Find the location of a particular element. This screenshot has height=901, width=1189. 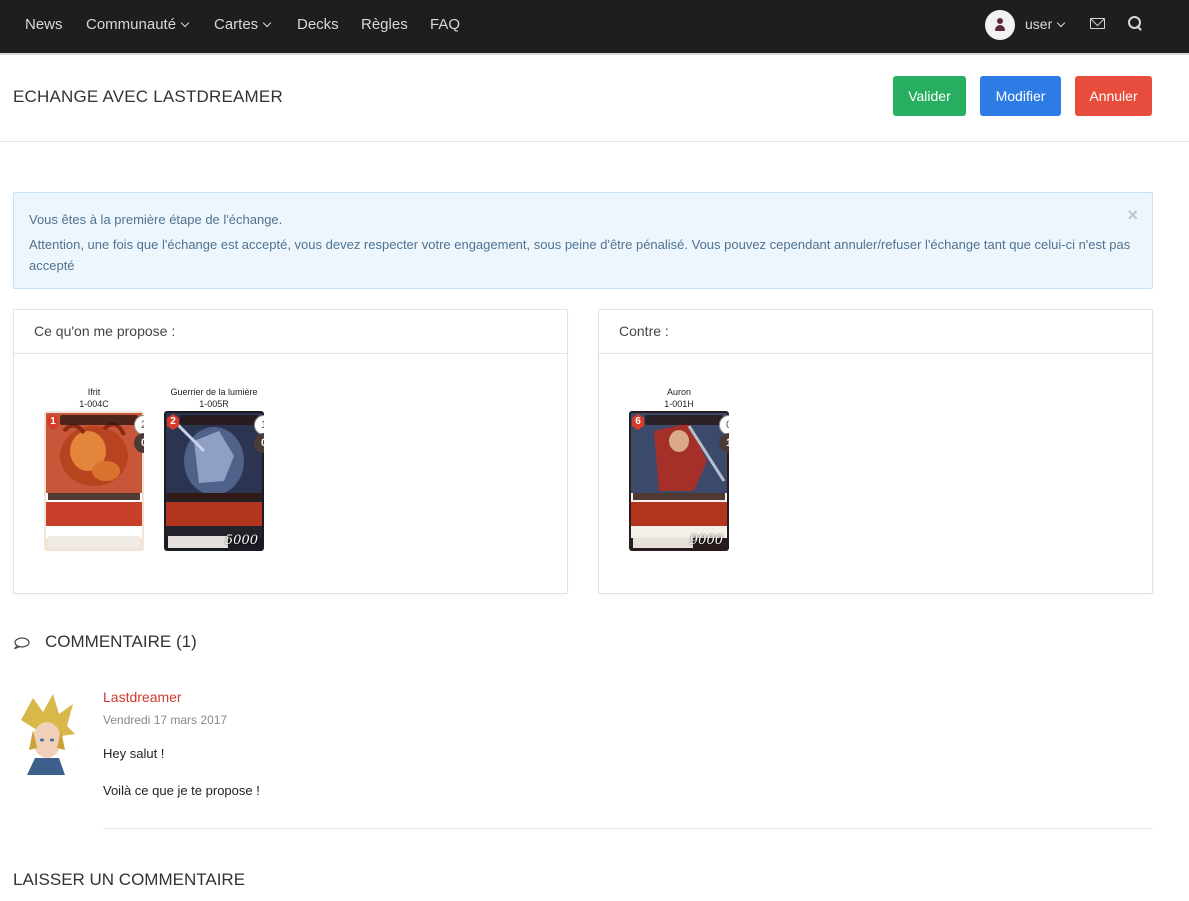

card-image: 6 9000 0 1 is located at coordinates (679, 481).